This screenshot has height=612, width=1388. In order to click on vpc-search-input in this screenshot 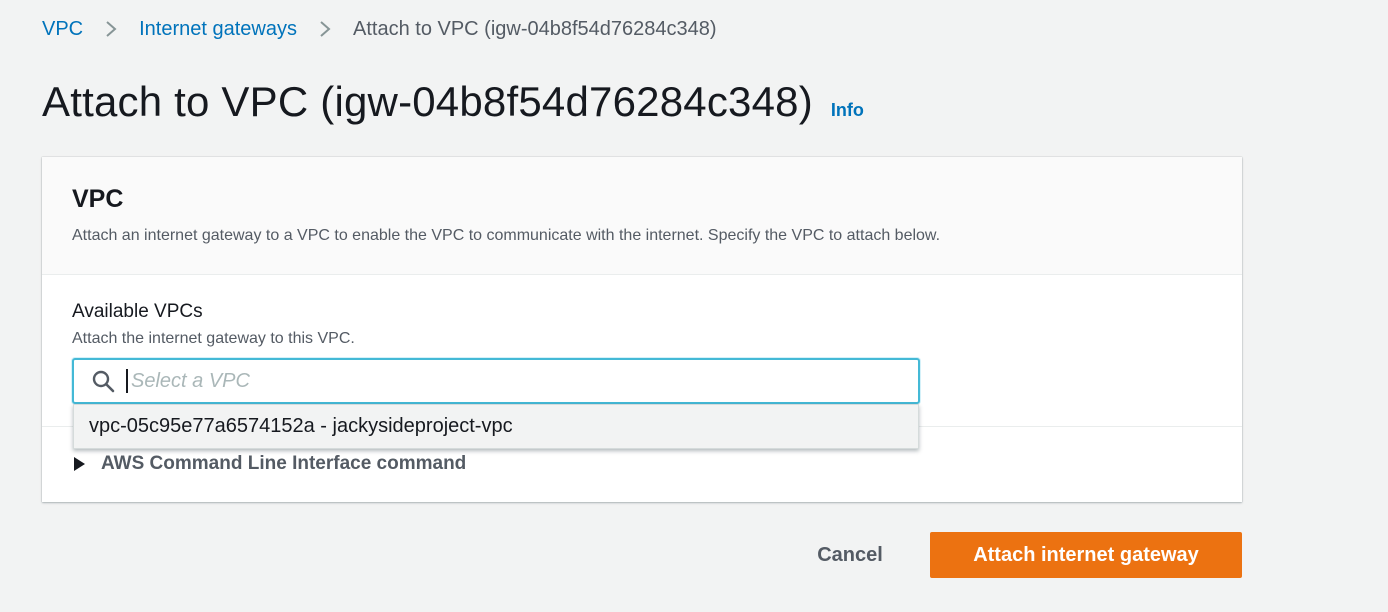, I will do `click(506, 381)`.